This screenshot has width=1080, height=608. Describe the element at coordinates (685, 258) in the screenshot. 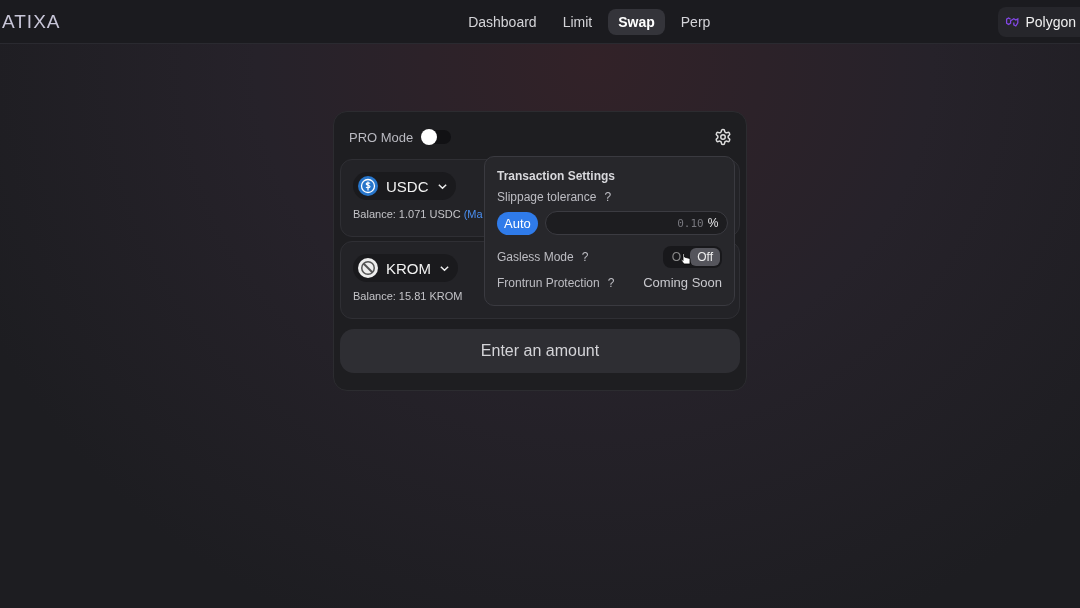

I see `hand-cursor-icon` at that location.